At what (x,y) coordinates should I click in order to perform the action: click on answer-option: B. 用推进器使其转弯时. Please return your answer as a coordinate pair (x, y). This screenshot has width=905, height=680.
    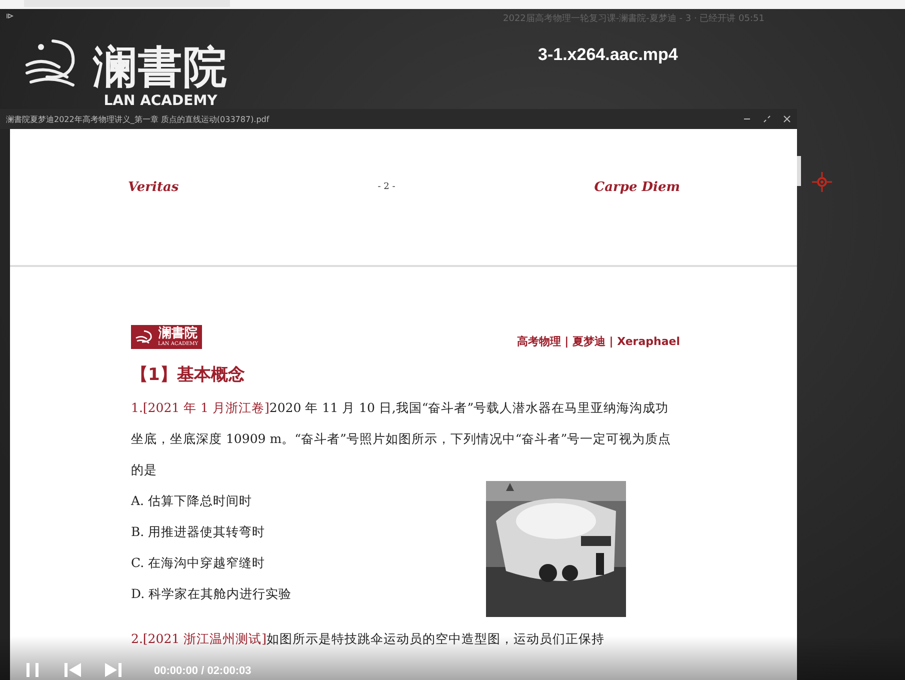
    Looking at the image, I should click on (211, 531).